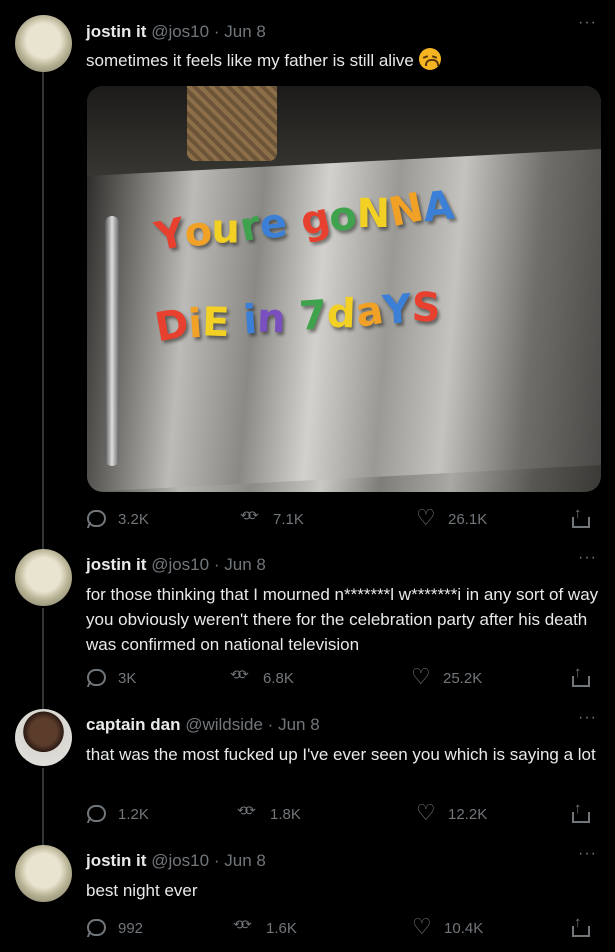 This screenshot has width=615, height=952. What do you see at coordinates (426, 308) in the screenshot?
I see `magnet-letter: S` at bounding box center [426, 308].